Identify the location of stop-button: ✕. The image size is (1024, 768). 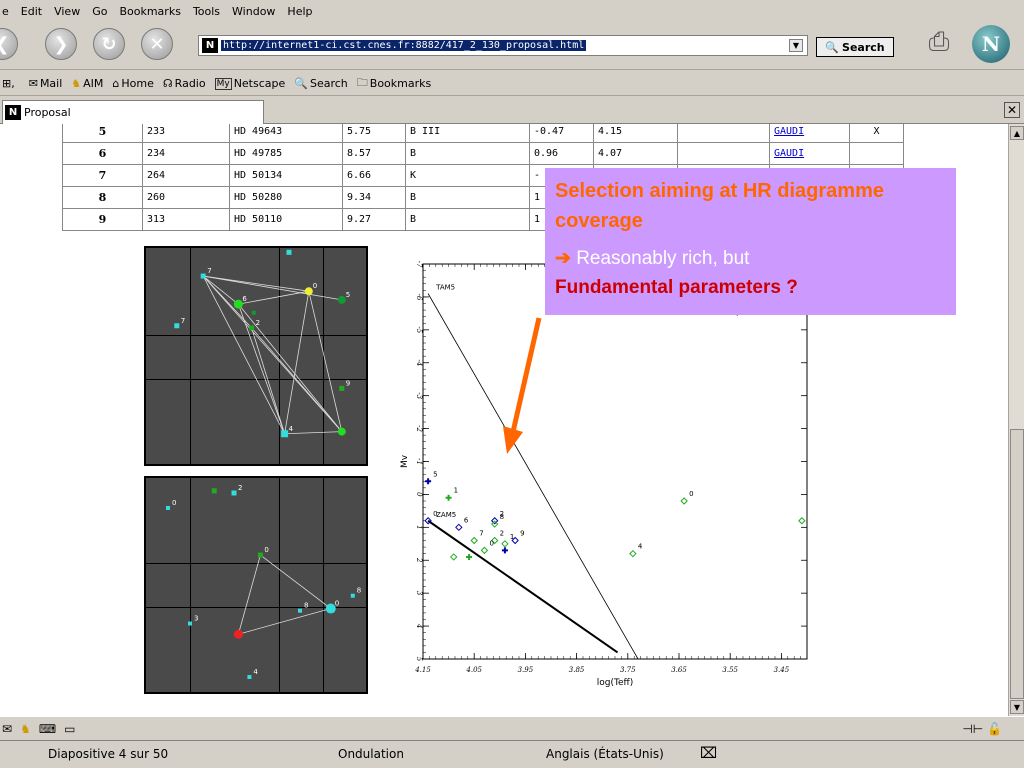
(157, 44).